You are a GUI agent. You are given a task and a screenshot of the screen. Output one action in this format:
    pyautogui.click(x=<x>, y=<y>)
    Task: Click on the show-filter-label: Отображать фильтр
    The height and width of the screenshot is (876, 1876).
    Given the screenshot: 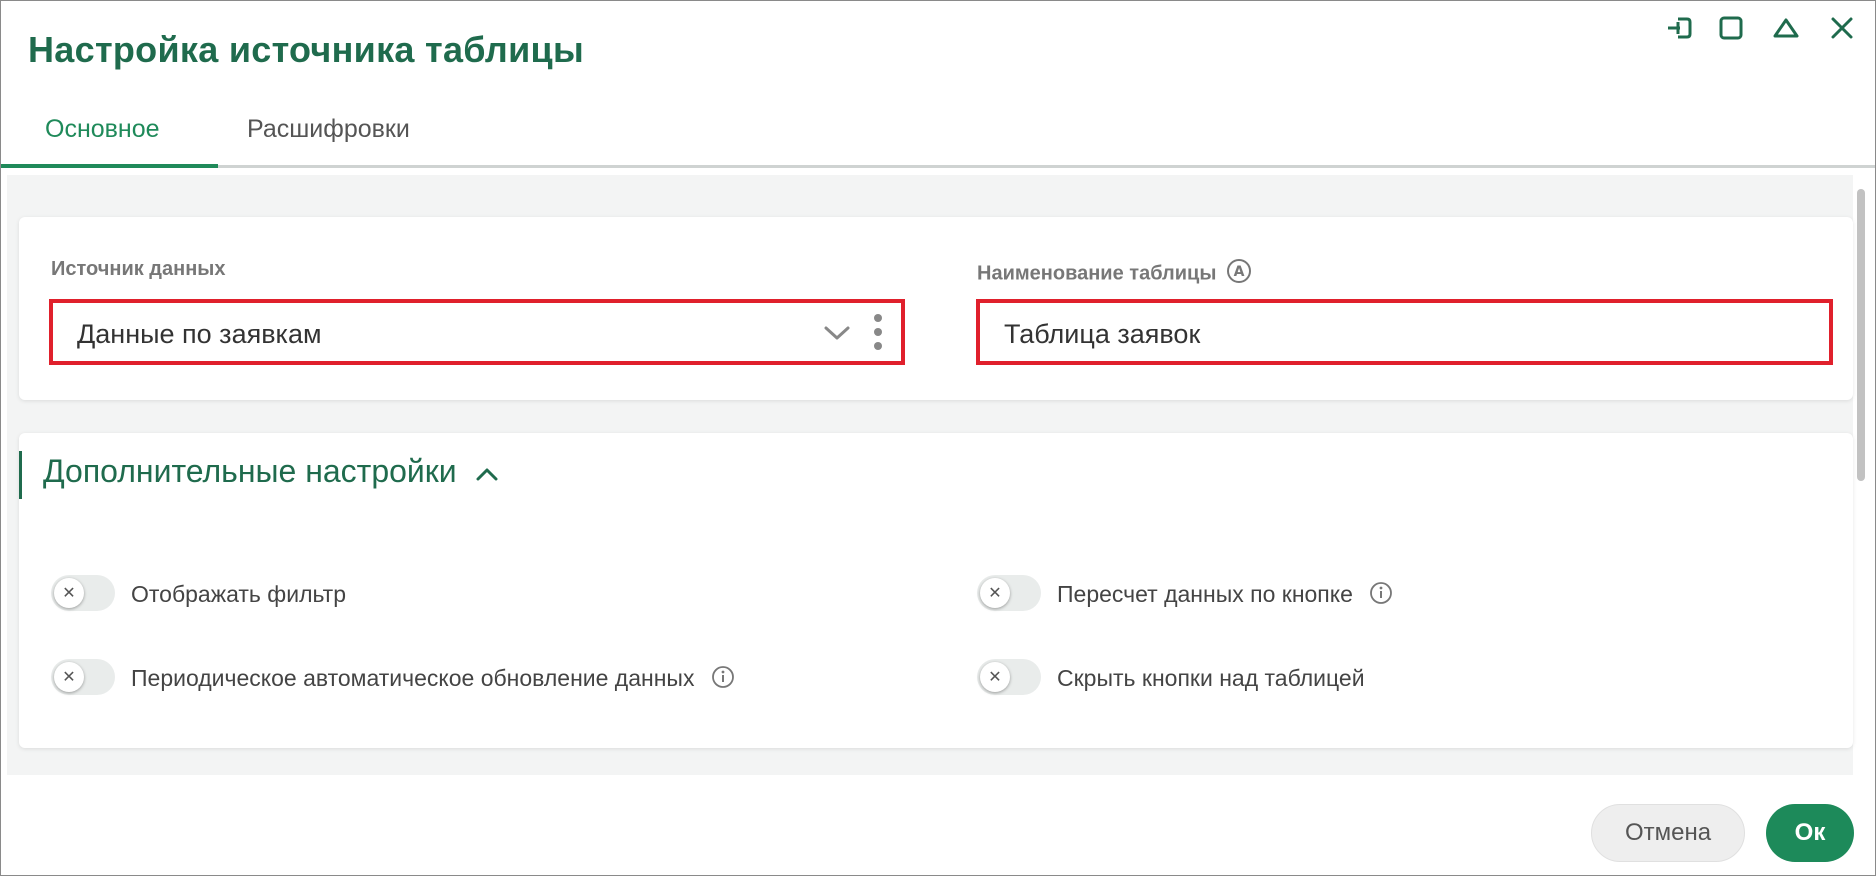 What is the action you would take?
    pyautogui.click(x=238, y=594)
    